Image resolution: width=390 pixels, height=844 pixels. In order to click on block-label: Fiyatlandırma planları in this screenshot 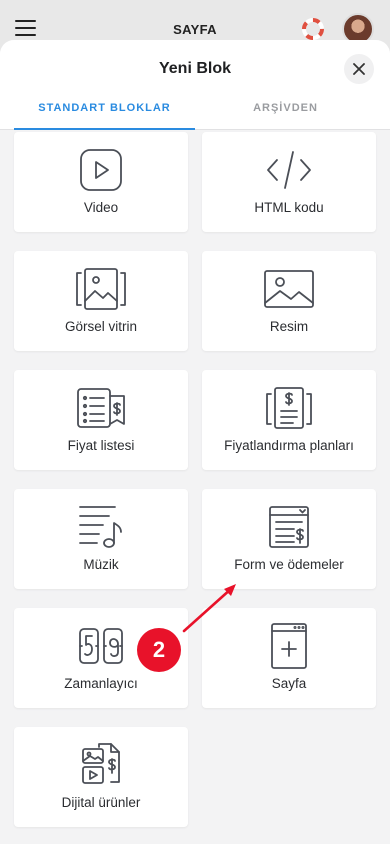, I will do `click(289, 445)`.